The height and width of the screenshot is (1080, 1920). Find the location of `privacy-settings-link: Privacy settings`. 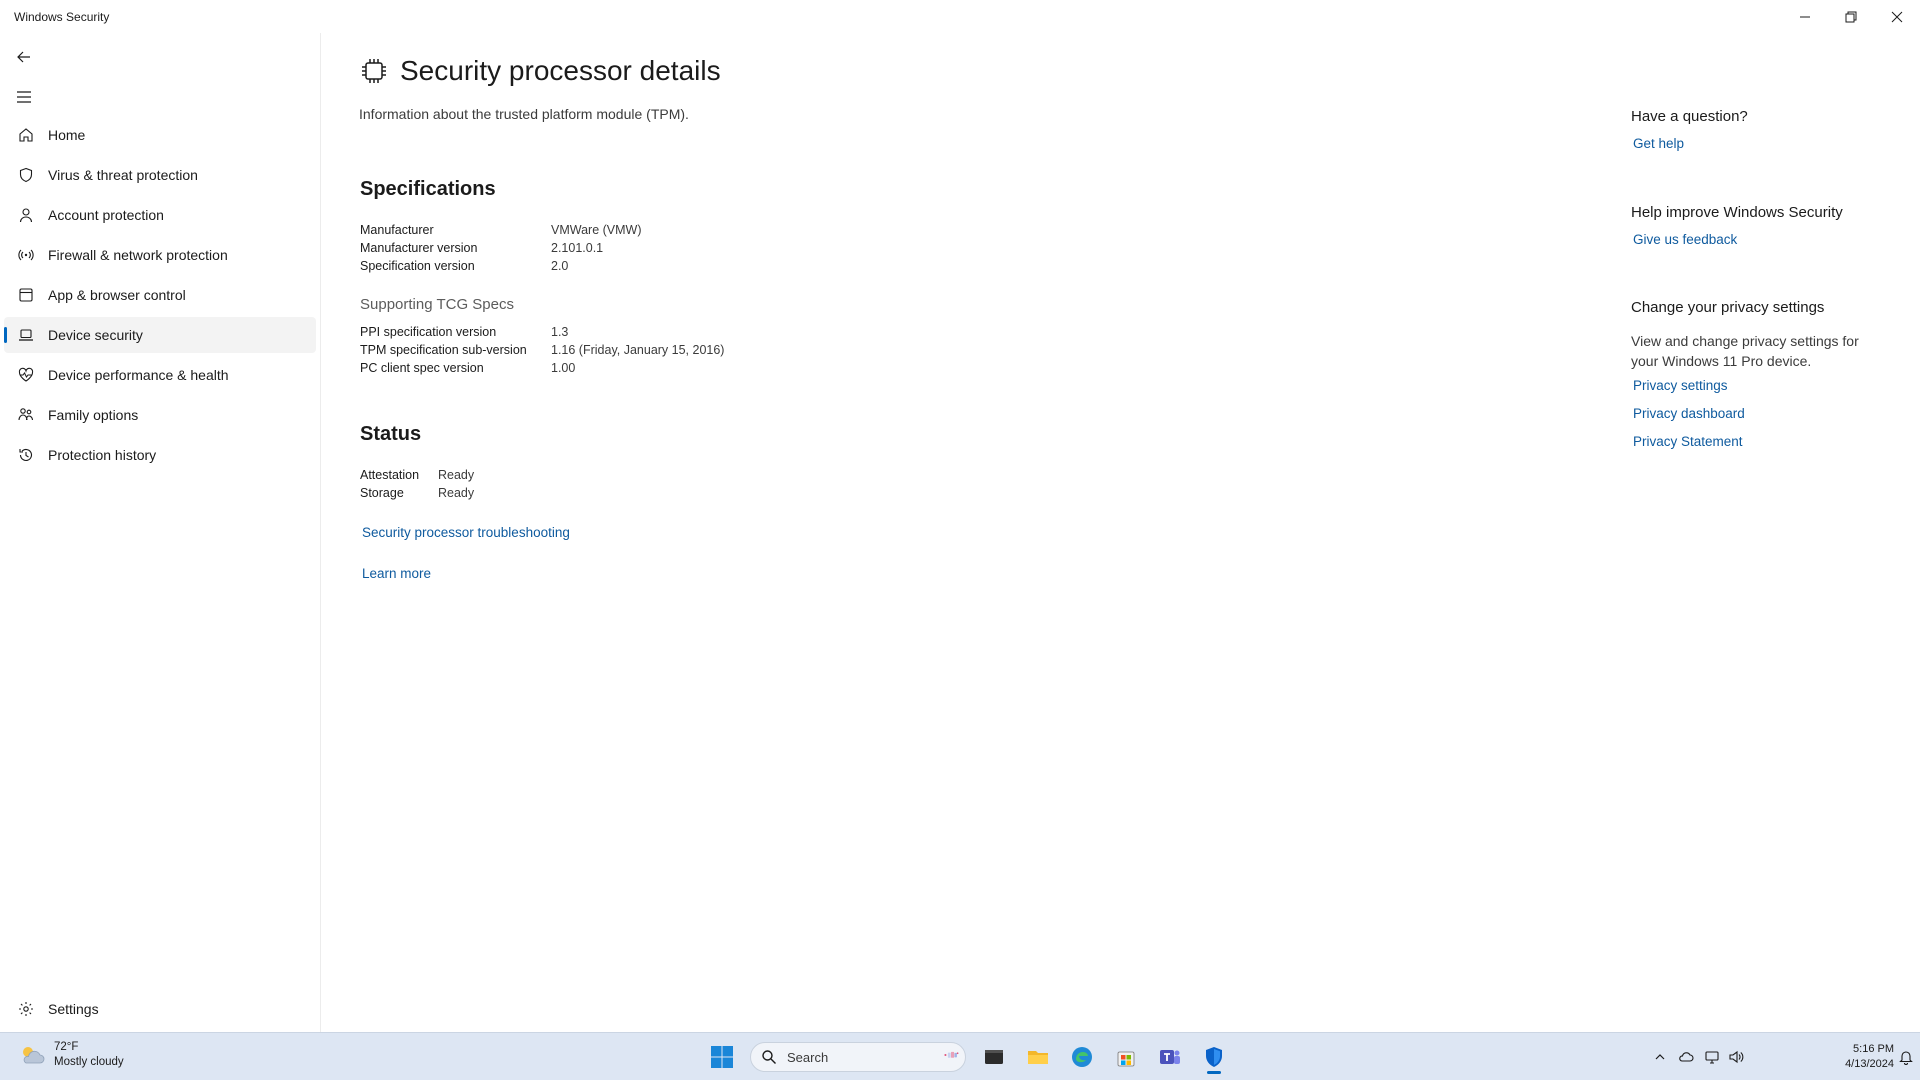

privacy-settings-link: Privacy settings is located at coordinates (1680, 385).